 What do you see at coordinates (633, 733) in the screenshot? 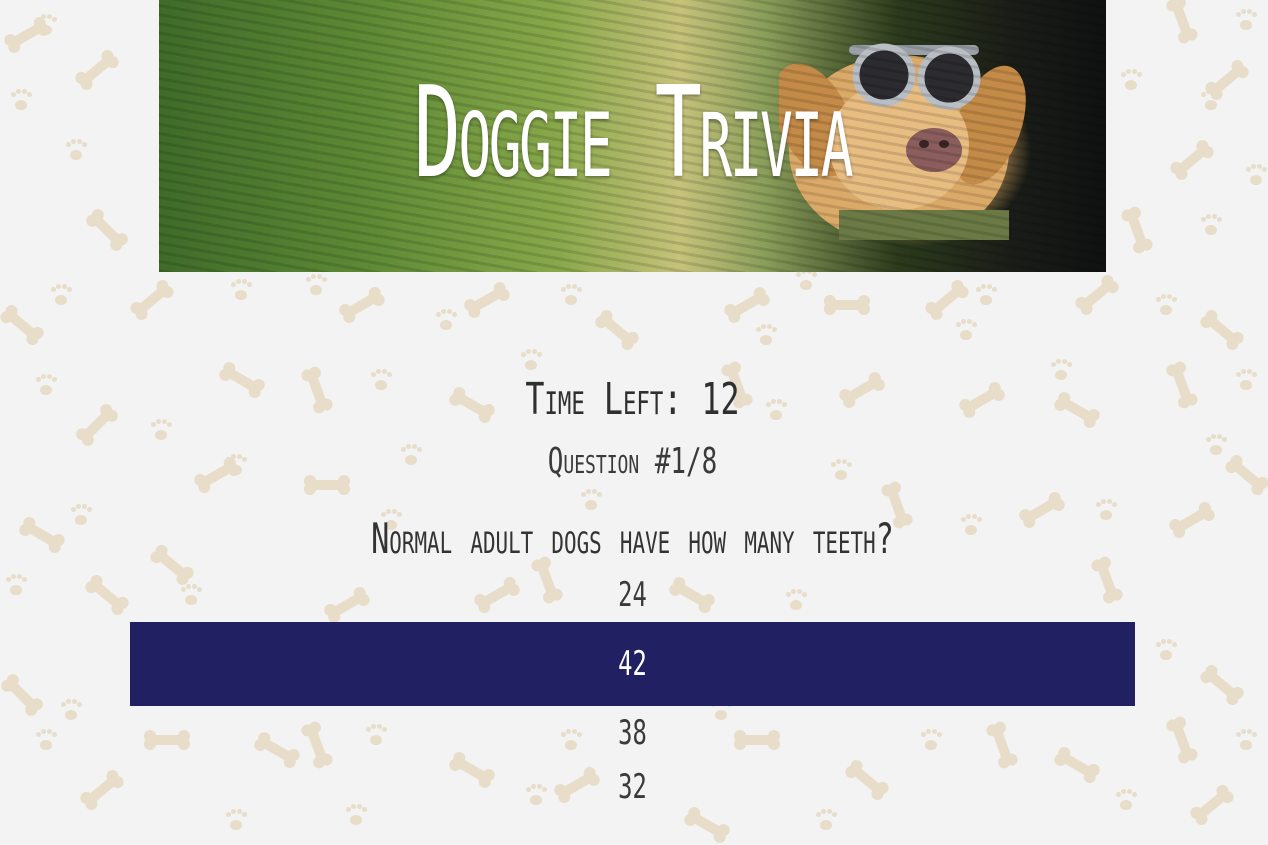
I see `answer-option-38: 38` at bounding box center [633, 733].